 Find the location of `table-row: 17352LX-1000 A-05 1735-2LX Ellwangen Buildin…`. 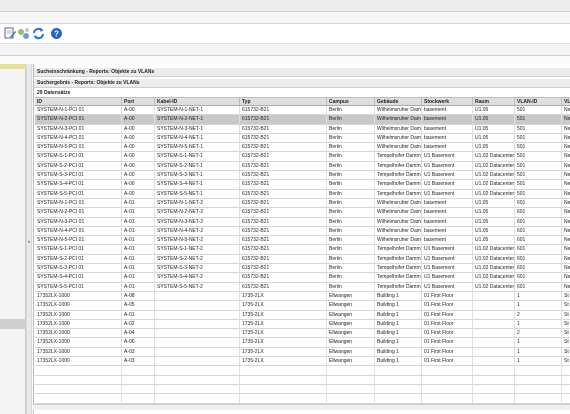

table-row: 17352LX-1000 A-05 1735-2LX Ellwangen Buildin… is located at coordinates (302, 306).